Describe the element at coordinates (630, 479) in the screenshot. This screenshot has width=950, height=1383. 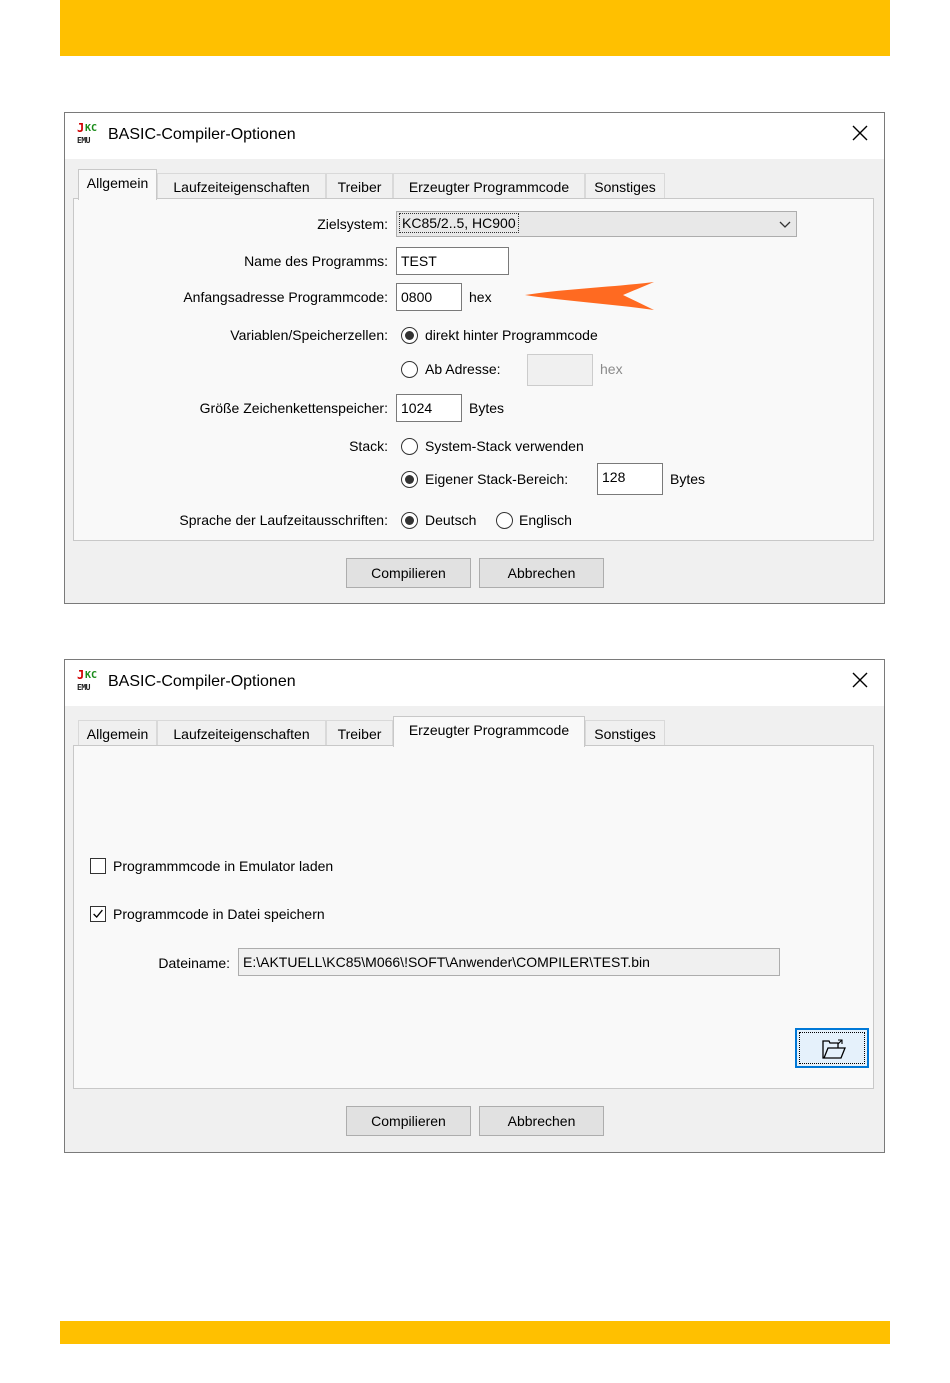
I see `stack-size-input: 128` at that location.